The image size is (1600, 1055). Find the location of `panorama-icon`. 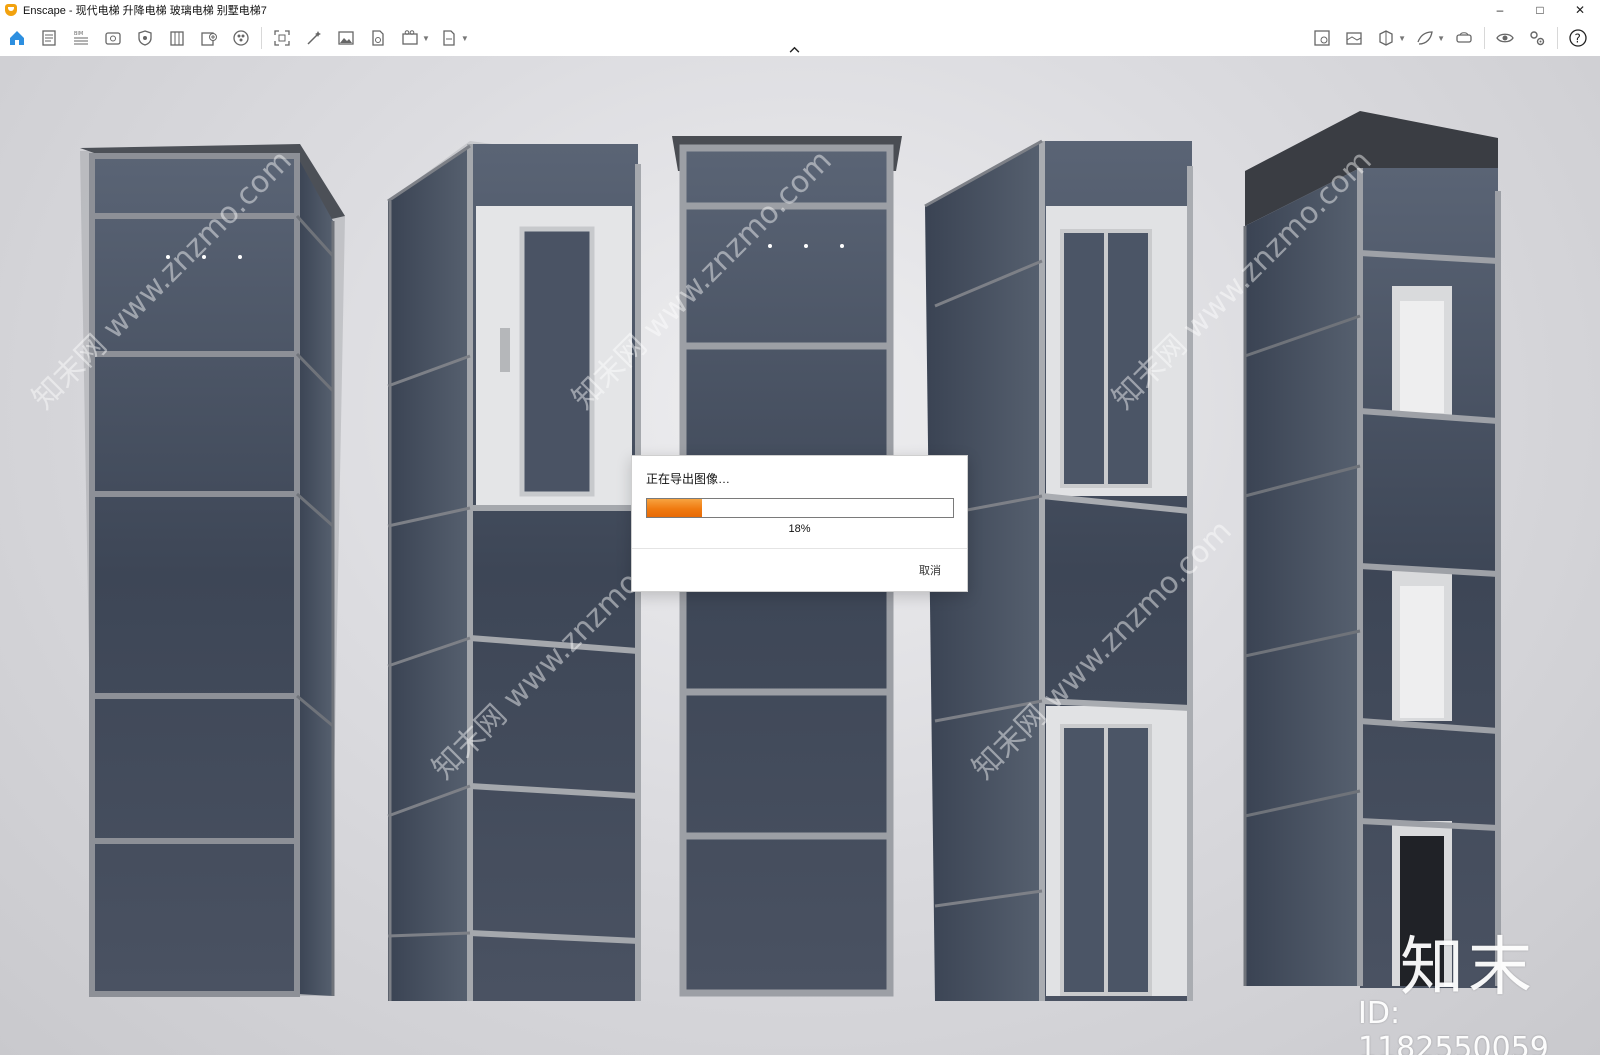

panorama-icon is located at coordinates (1354, 38).